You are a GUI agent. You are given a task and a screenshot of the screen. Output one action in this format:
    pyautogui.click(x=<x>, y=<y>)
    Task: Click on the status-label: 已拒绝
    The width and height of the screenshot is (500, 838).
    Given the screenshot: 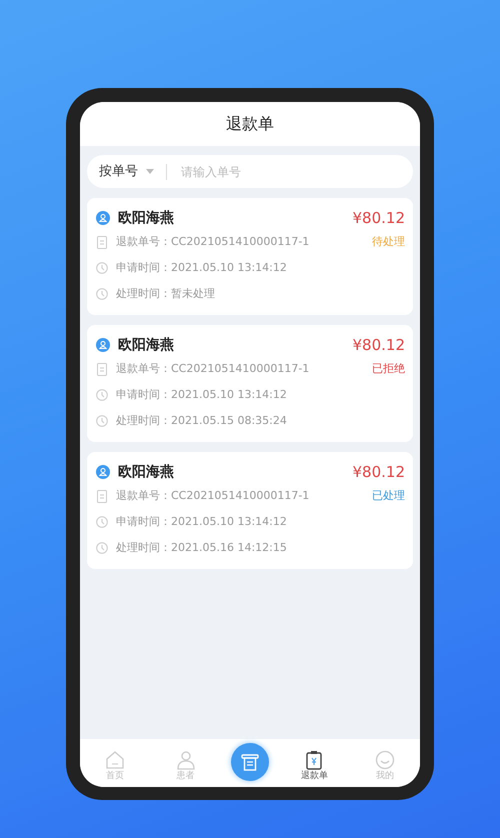 What is the action you would take?
    pyautogui.click(x=388, y=368)
    